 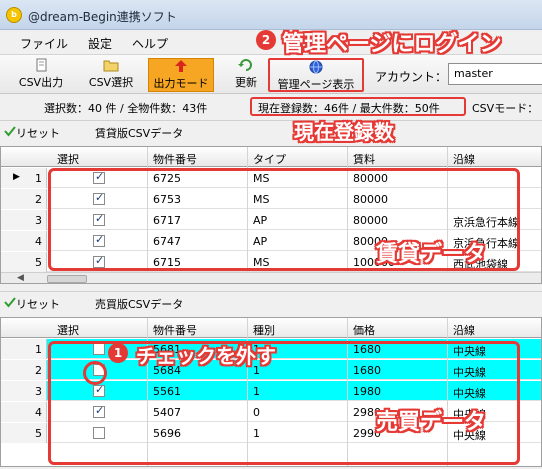 What do you see at coordinates (246, 75) in the screenshot?
I see `refresh-button: 更新` at bounding box center [246, 75].